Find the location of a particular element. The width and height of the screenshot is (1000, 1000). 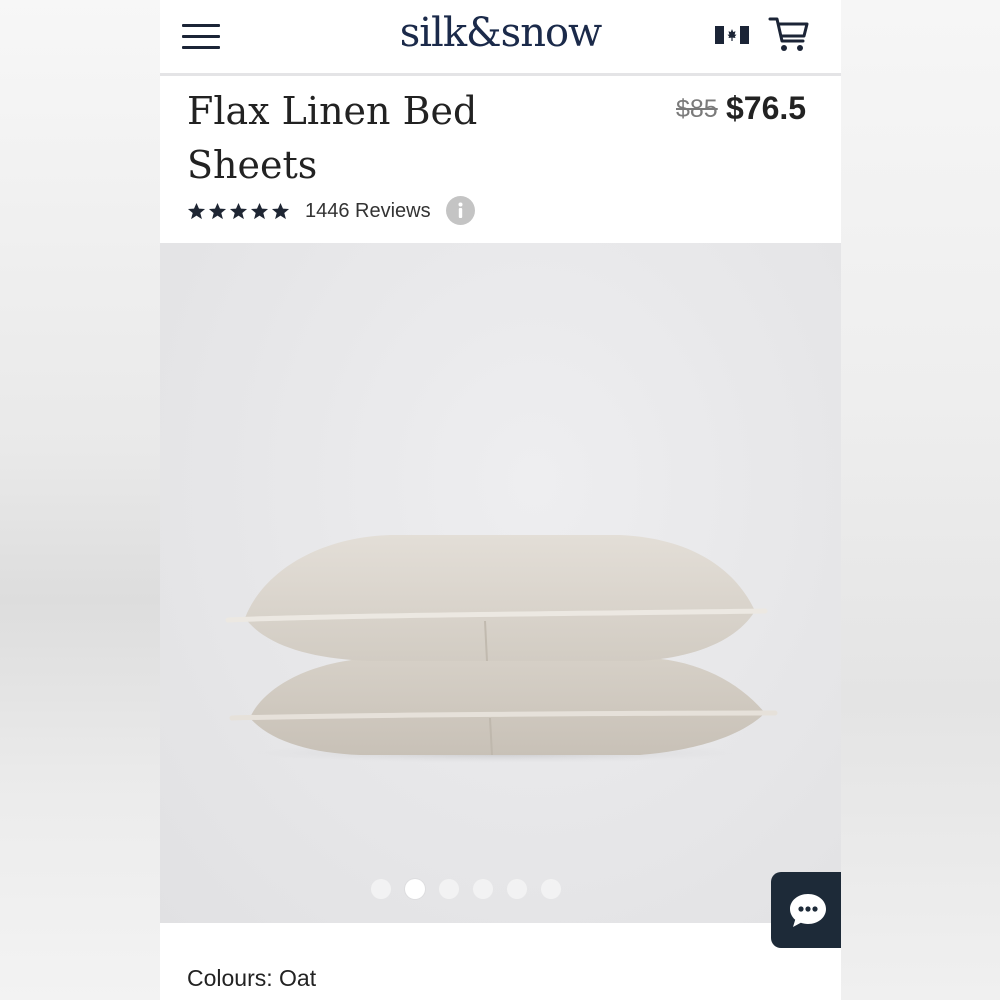

chat-bubble-icon is located at coordinates (808, 910).